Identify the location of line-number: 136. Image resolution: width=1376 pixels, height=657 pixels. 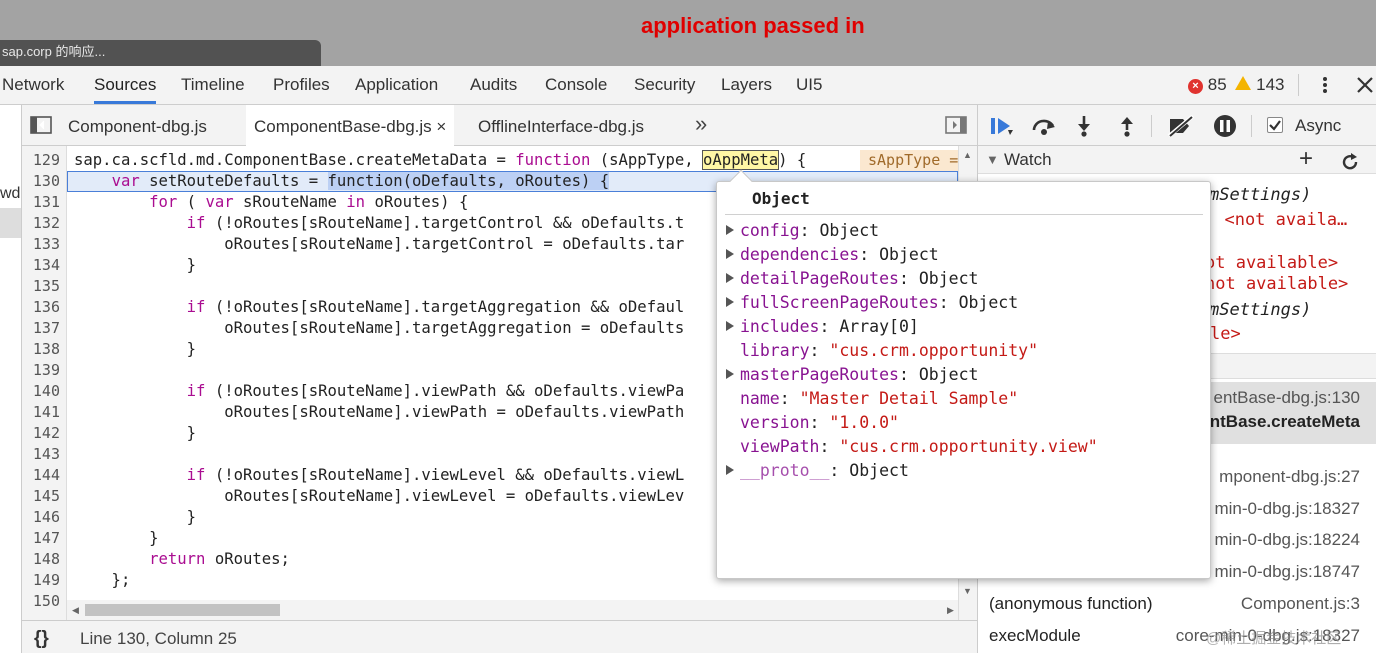
(46, 307).